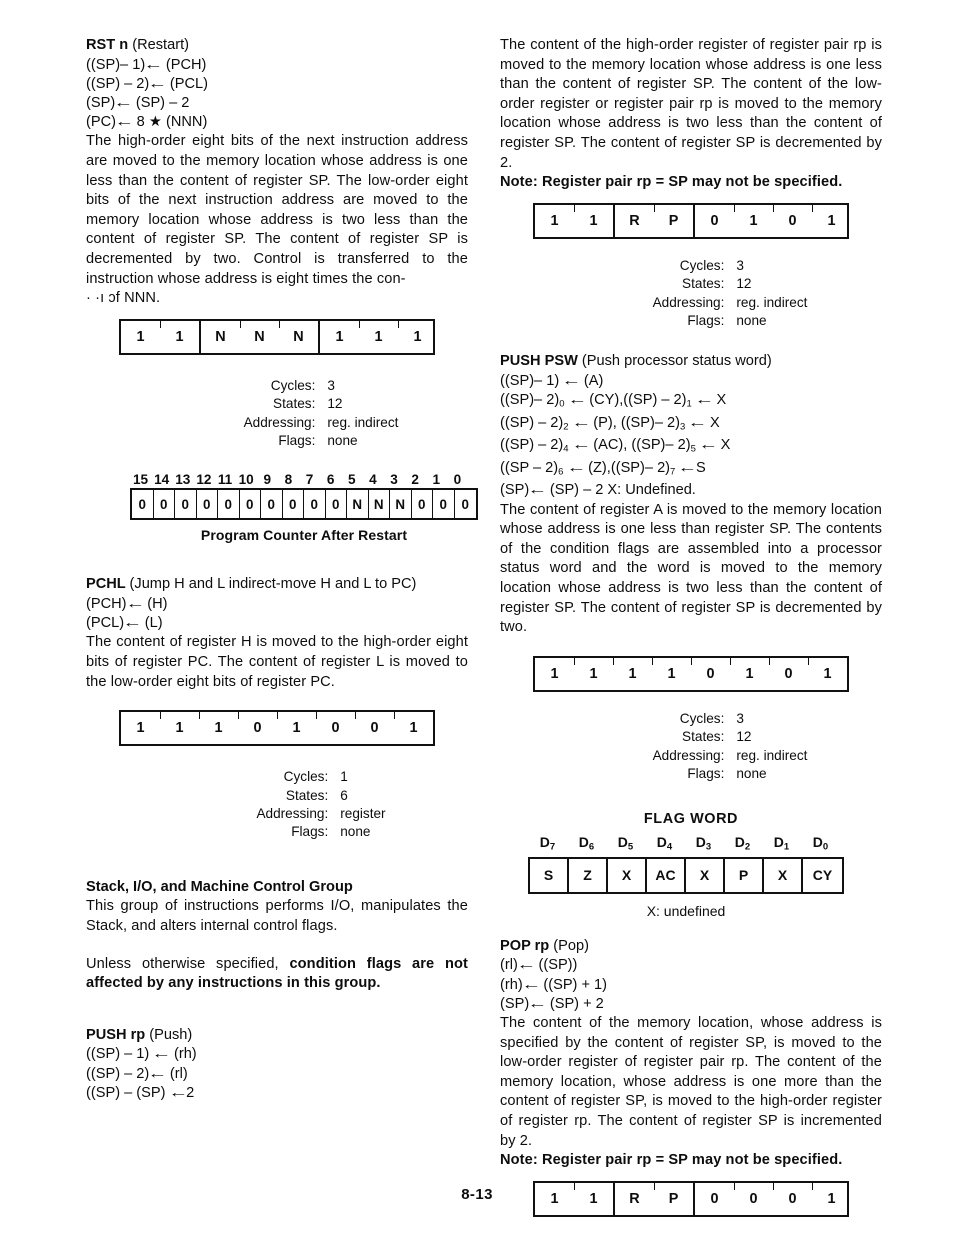  I want to click on push-mnemonic: PUSH rp, so click(116, 1034).